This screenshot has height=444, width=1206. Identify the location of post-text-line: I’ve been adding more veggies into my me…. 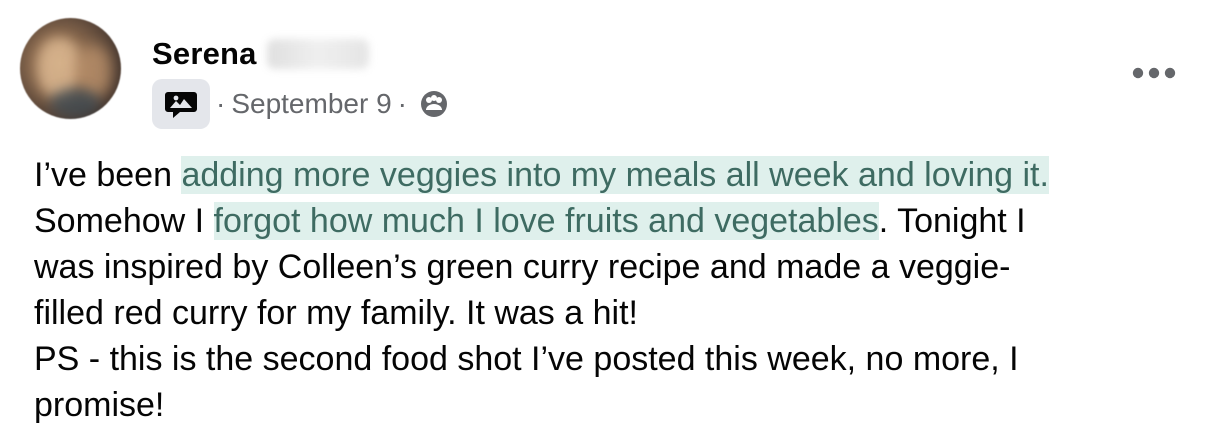
(609, 175).